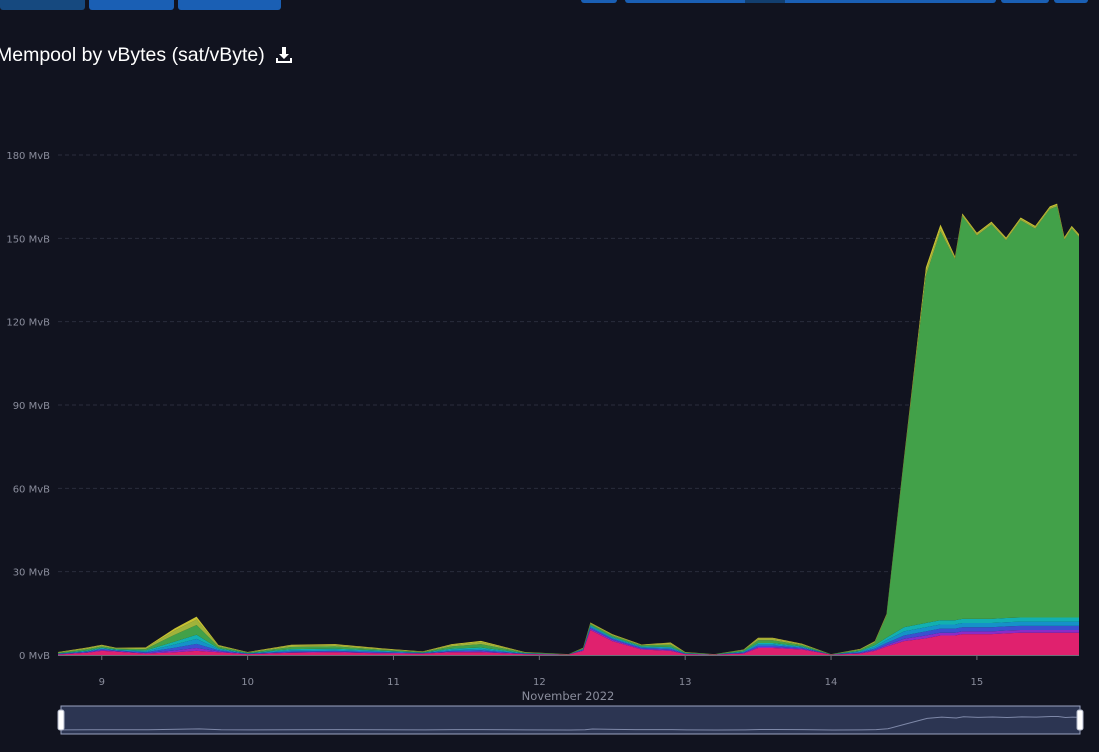 The height and width of the screenshot is (752, 1099). Describe the element at coordinates (539, 682) in the screenshot. I see `x-tick-label: 12` at that location.